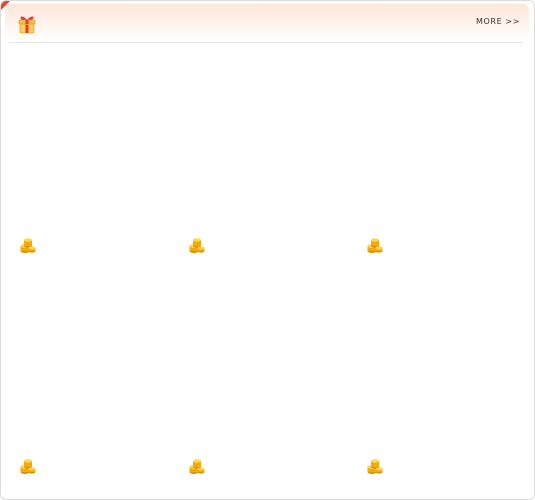 The height and width of the screenshot is (500, 535). What do you see at coordinates (27, 24) in the screenshot?
I see `gift-icon` at bounding box center [27, 24].